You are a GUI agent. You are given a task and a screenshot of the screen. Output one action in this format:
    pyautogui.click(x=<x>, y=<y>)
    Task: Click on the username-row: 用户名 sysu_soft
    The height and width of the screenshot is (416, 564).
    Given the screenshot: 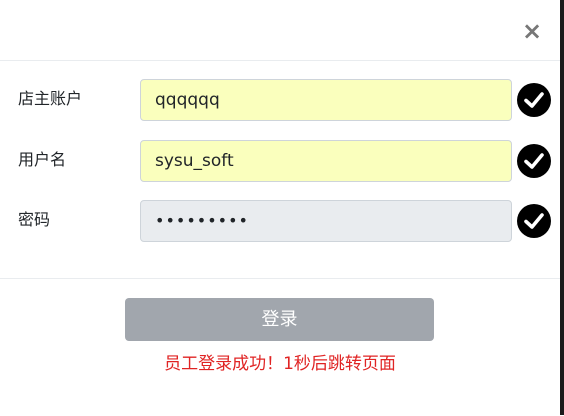 What is the action you would take?
    pyautogui.click(x=280, y=162)
    